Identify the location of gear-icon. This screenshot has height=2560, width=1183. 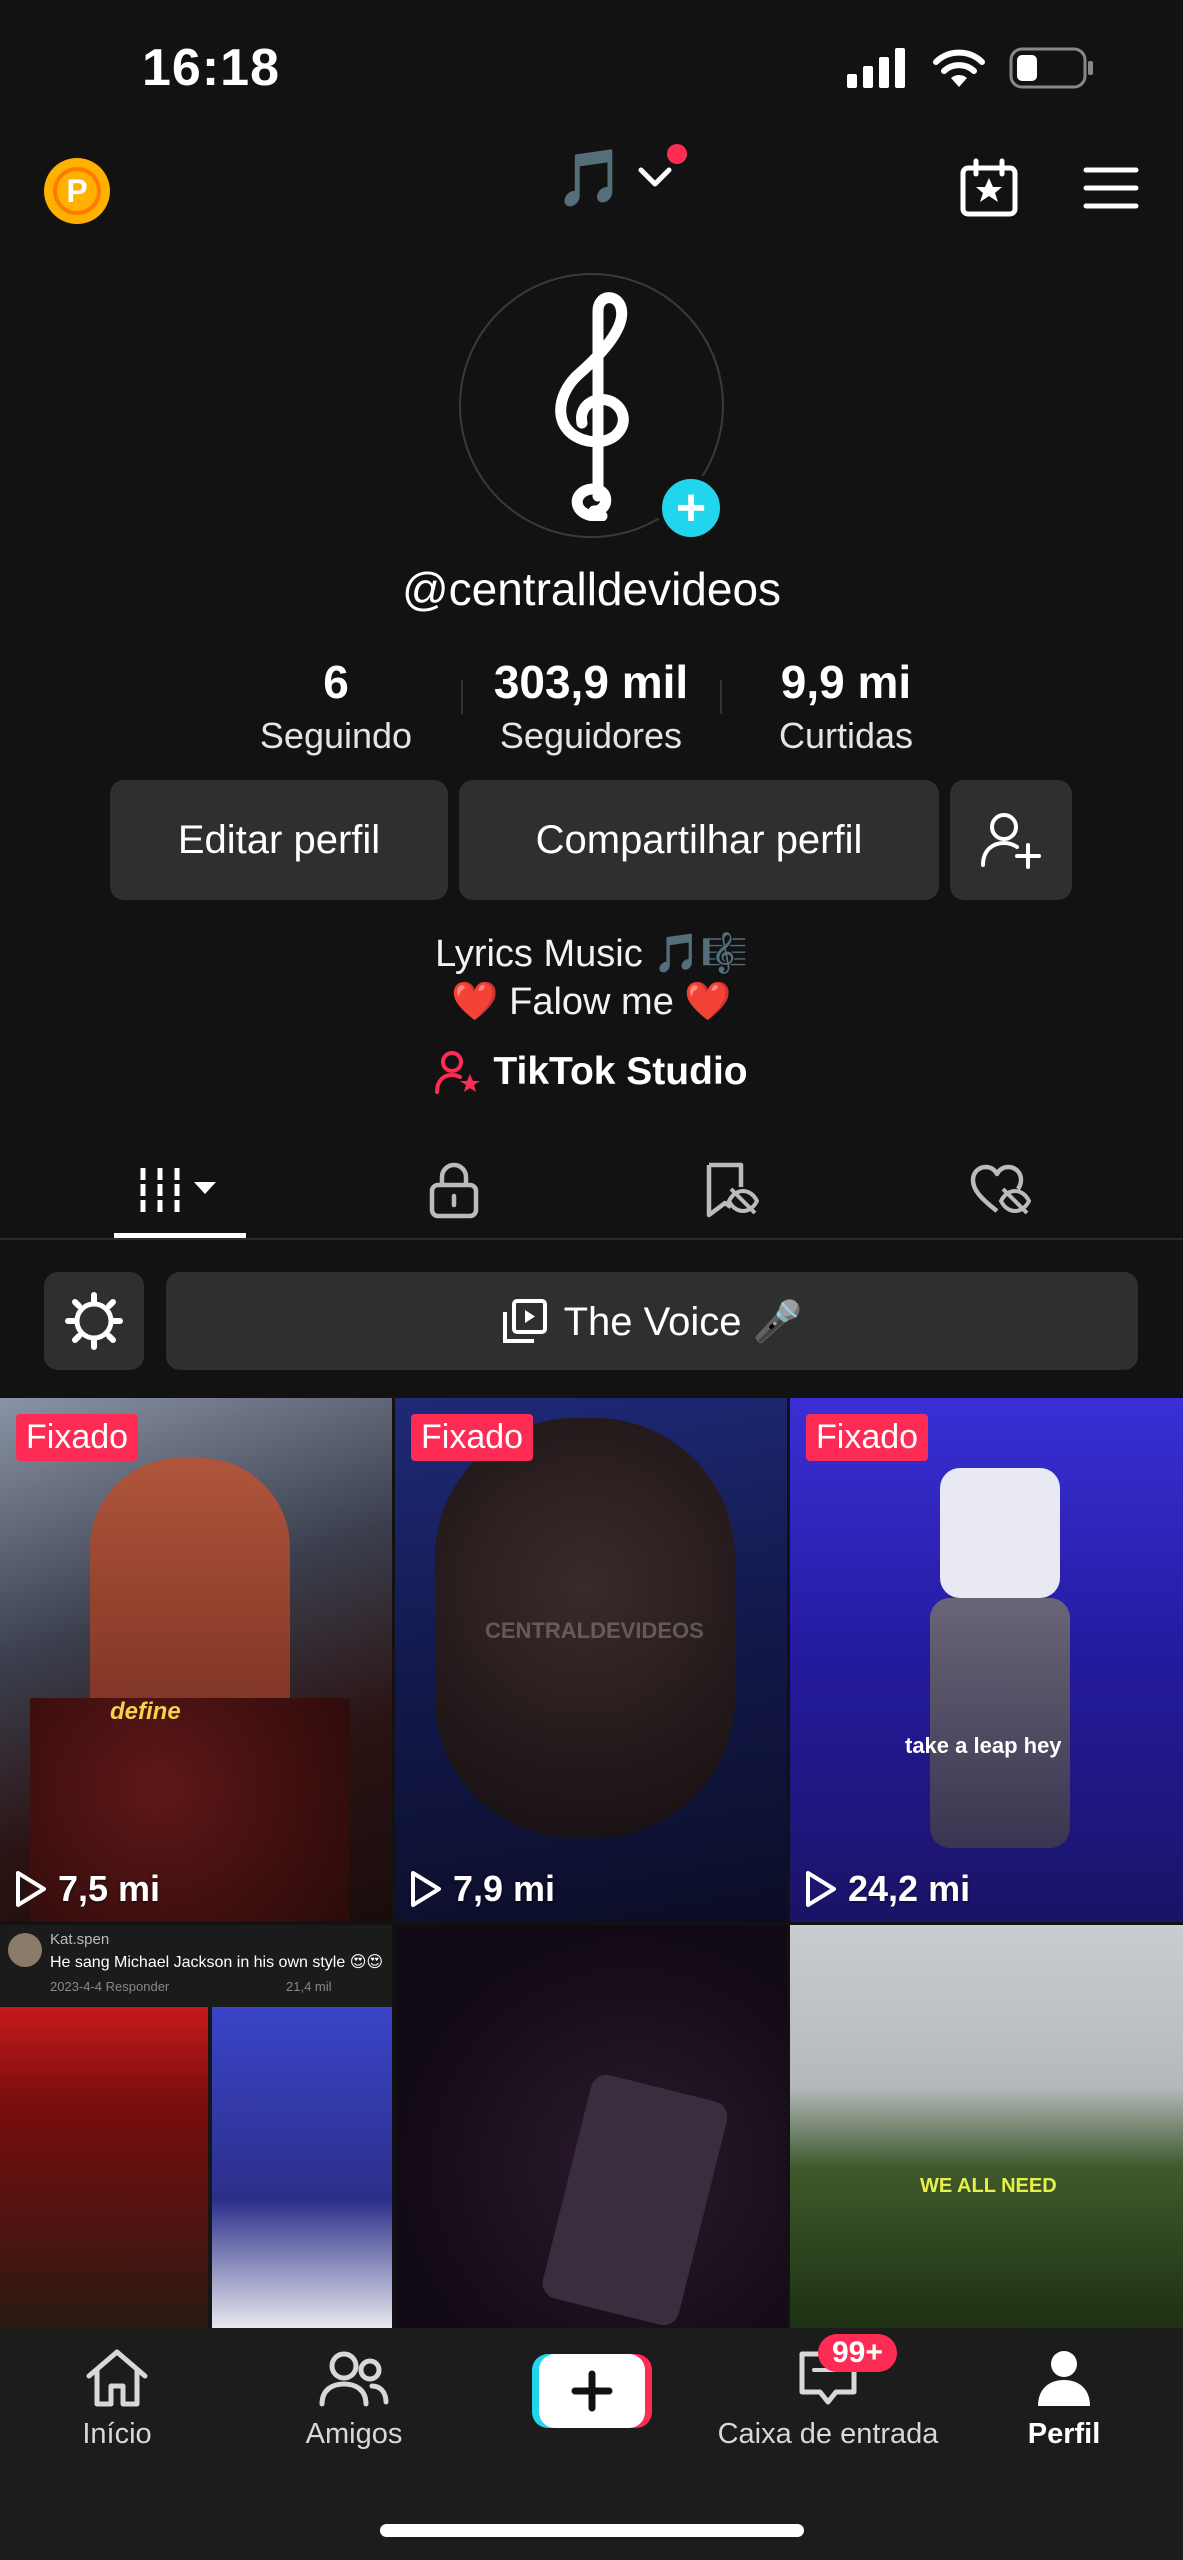
(94, 1321).